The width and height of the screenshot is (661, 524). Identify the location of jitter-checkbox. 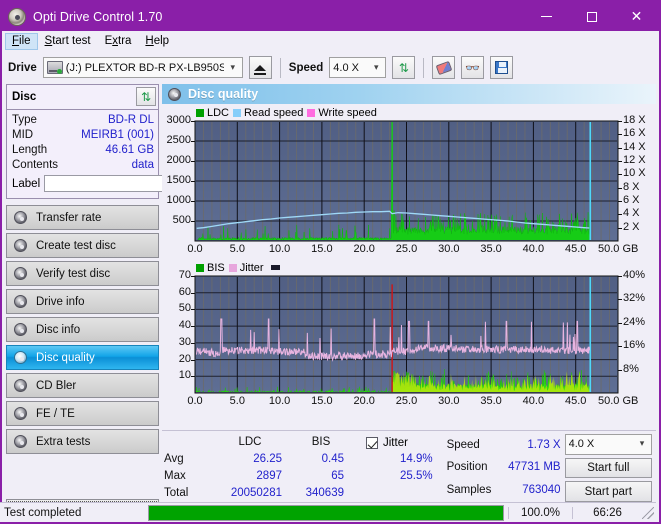
(372, 442).